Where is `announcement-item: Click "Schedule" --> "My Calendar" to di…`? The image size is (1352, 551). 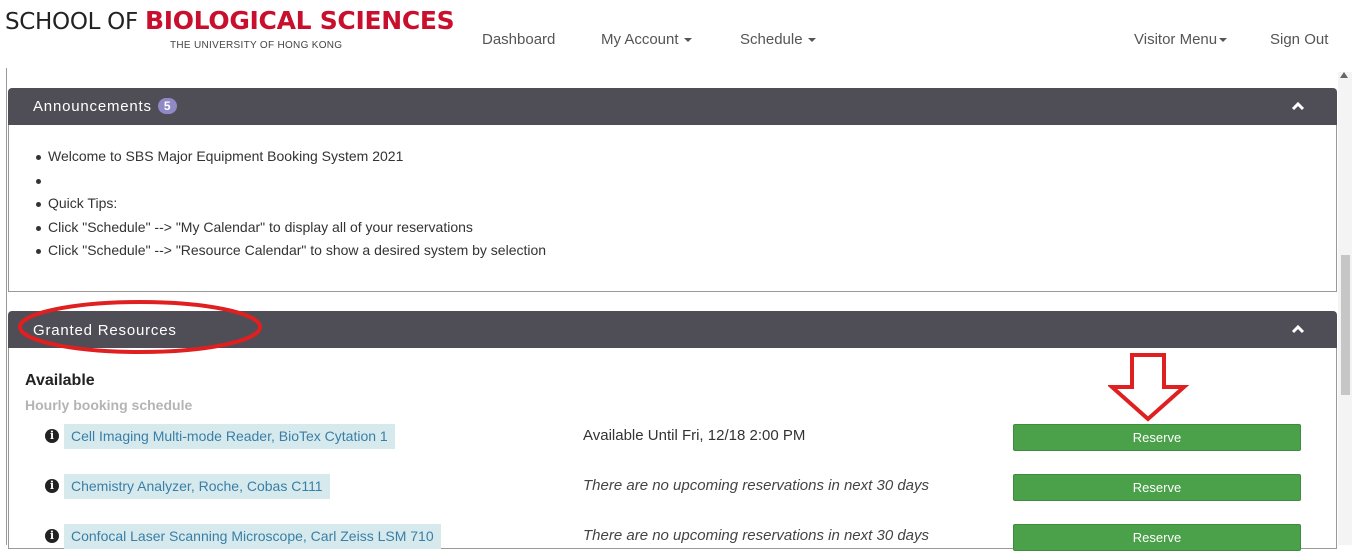 announcement-item: Click "Schedule" --> "My Calendar" to di… is located at coordinates (290, 231).